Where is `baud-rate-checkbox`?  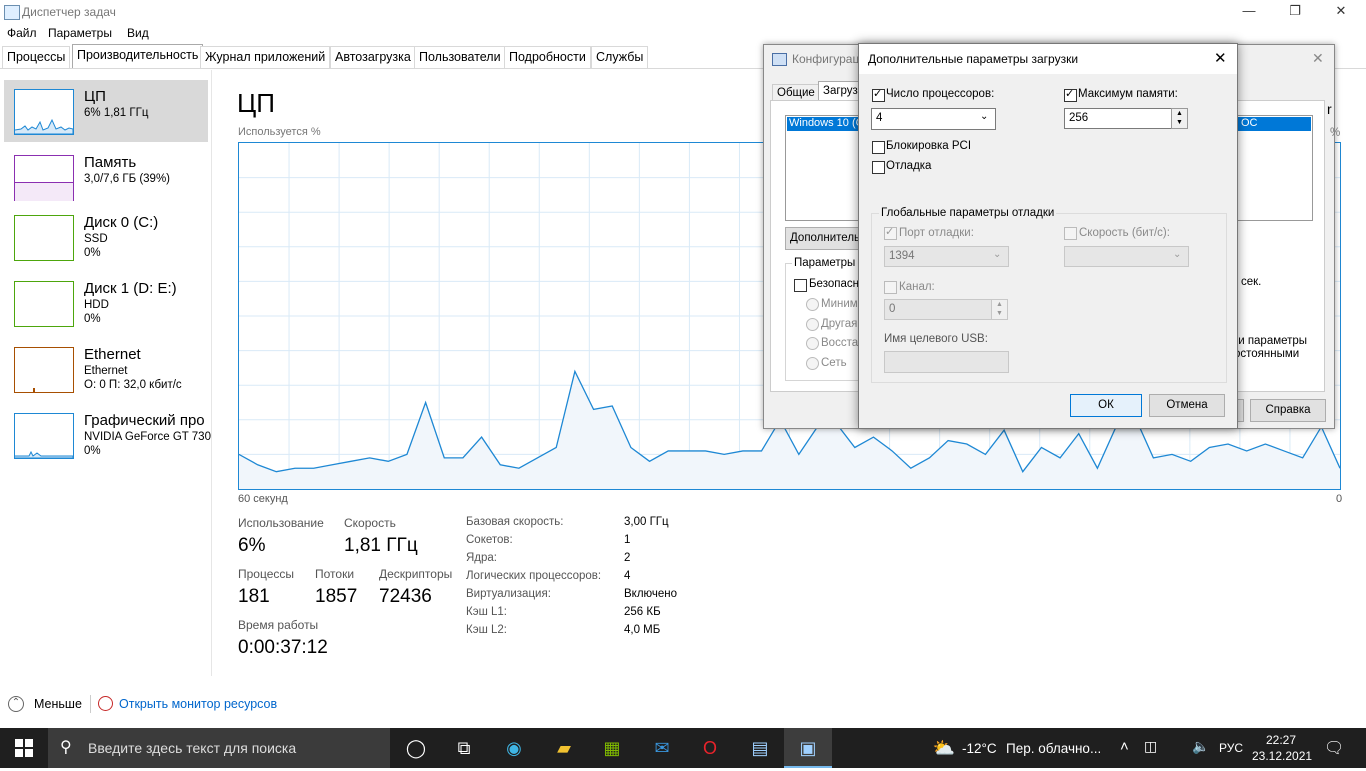
baud-rate-checkbox is located at coordinates (1070, 233).